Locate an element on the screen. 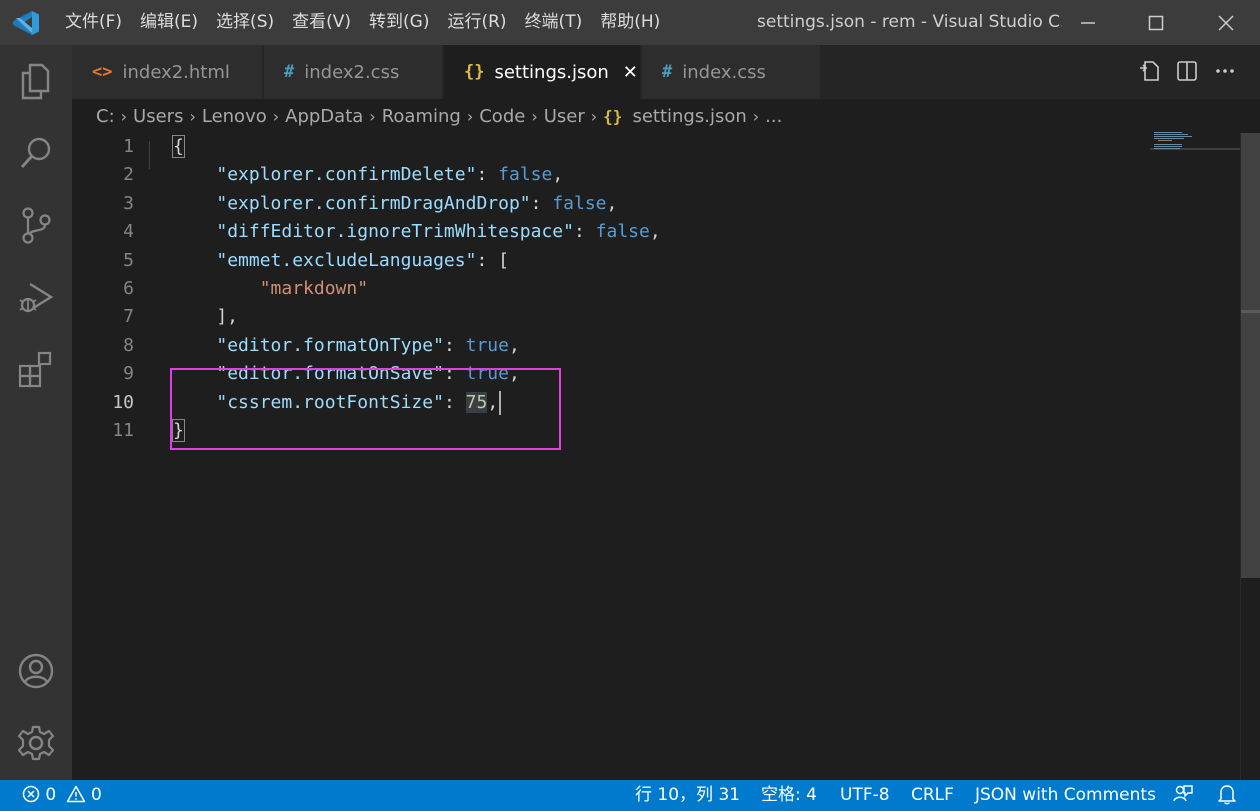  code-line: 1{ is located at coordinates (656, 147).